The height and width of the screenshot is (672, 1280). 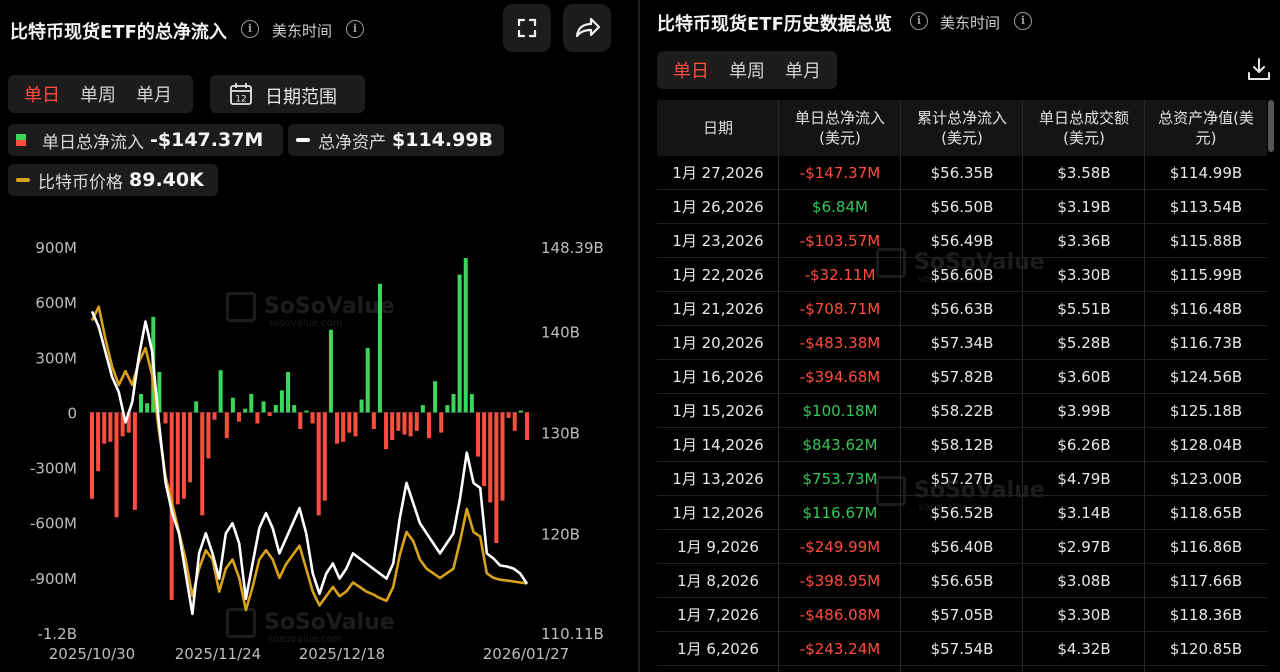 What do you see at coordinates (962, 411) in the screenshot?
I see `table-row: 1月 15,2026 $100.18M $58.22B $3.99B $125.18B` at bounding box center [962, 411].